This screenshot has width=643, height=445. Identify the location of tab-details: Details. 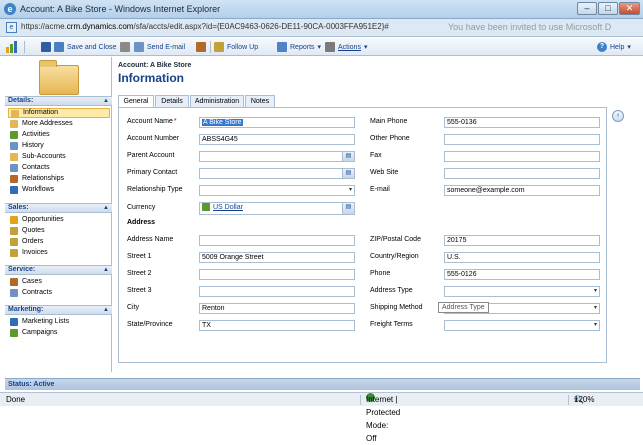
(172, 101).